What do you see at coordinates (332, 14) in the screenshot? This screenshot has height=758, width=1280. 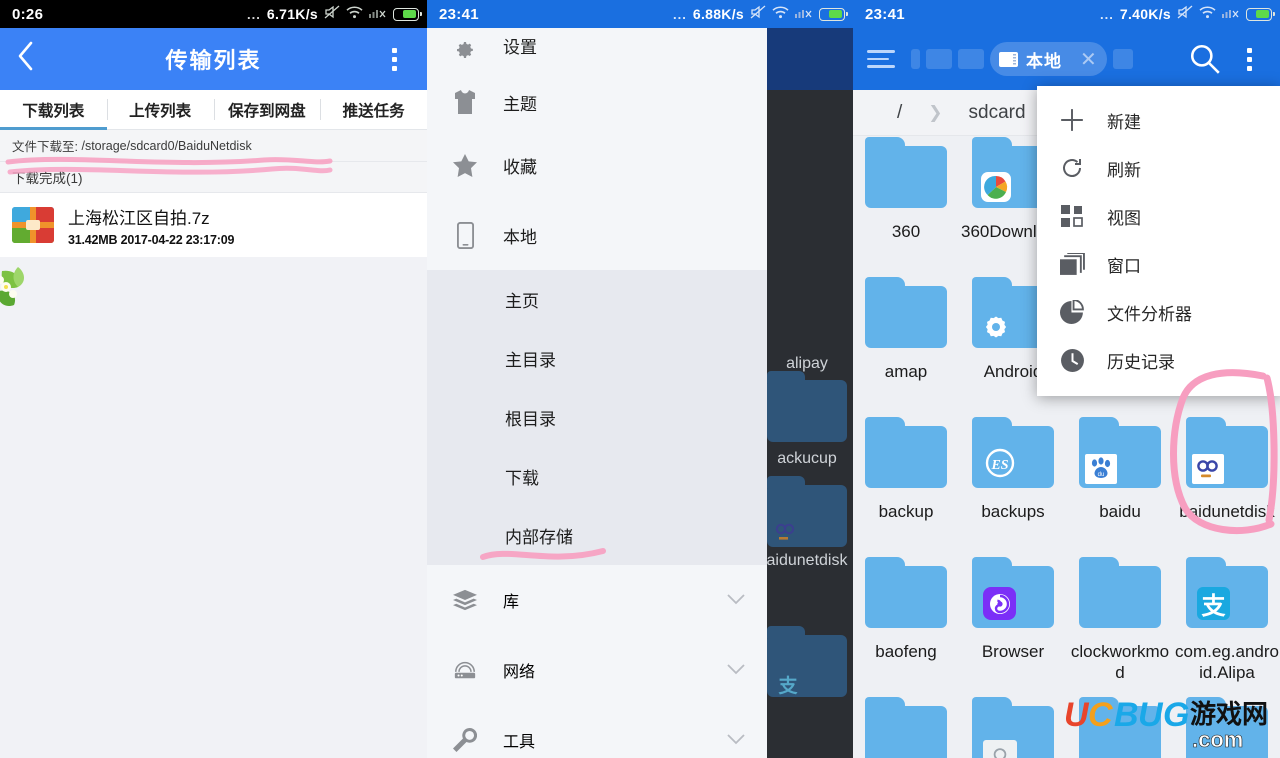 I see `mute-icon` at bounding box center [332, 14].